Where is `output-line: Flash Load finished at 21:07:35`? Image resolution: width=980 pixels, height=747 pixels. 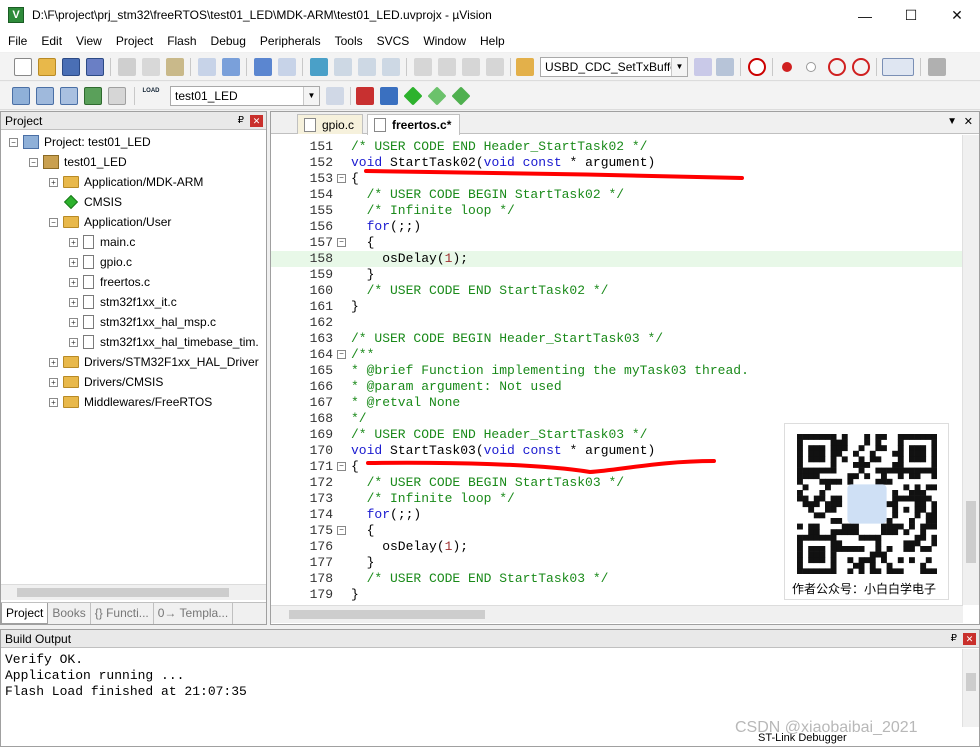
output-line: Flash Load finished at 21:07:35 is located at coordinates (126, 691).